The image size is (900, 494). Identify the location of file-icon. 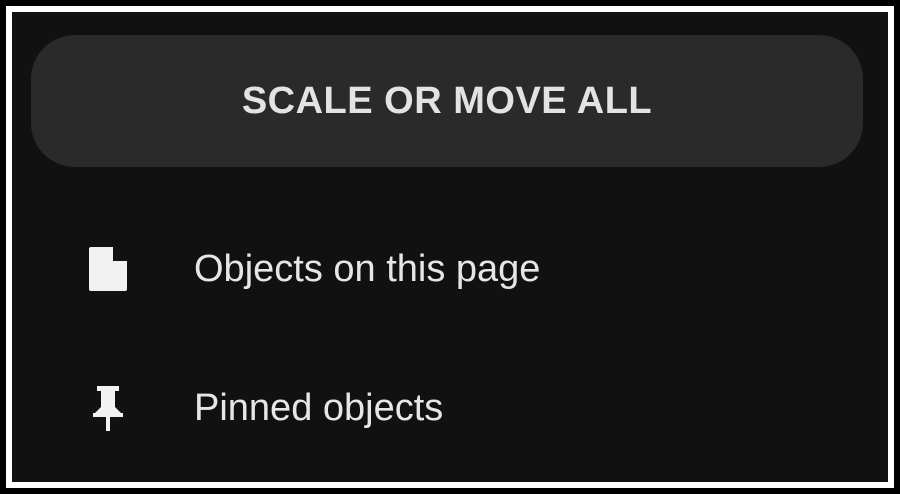
(108, 269).